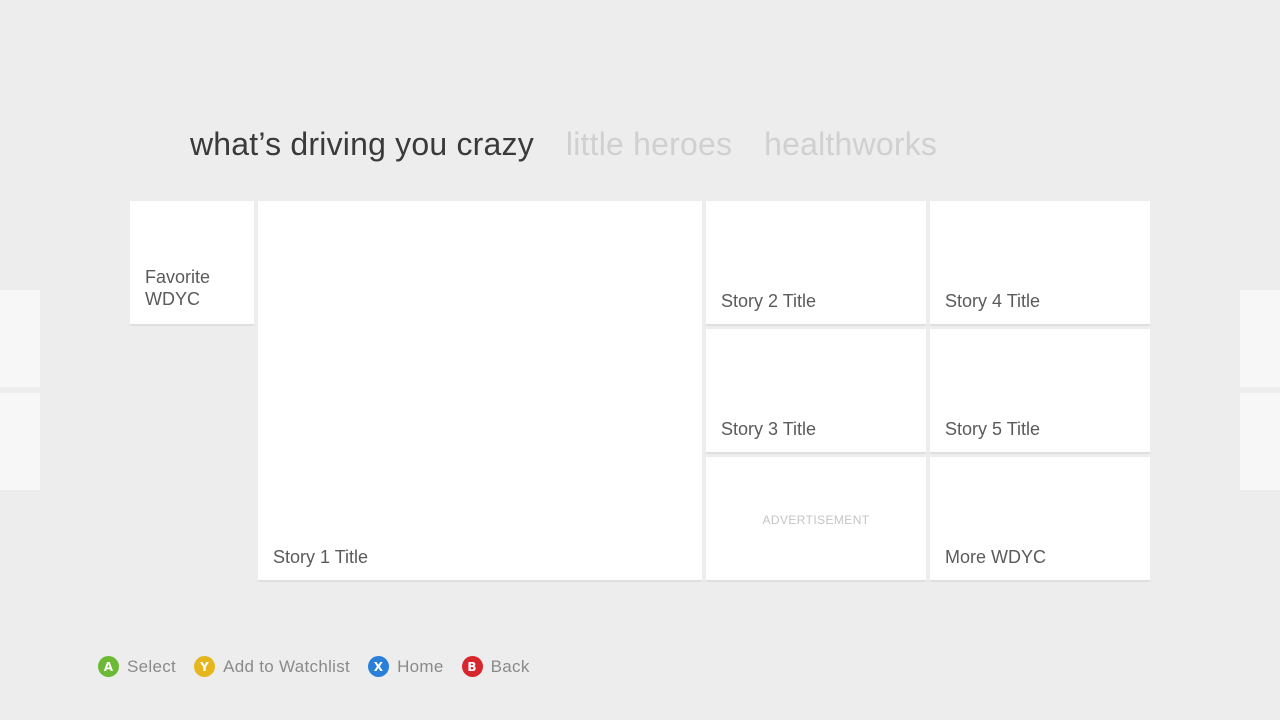 Image resolution: width=1280 pixels, height=720 pixels. I want to click on advertisement-tile: ADVERTISEMENT, so click(816, 518).